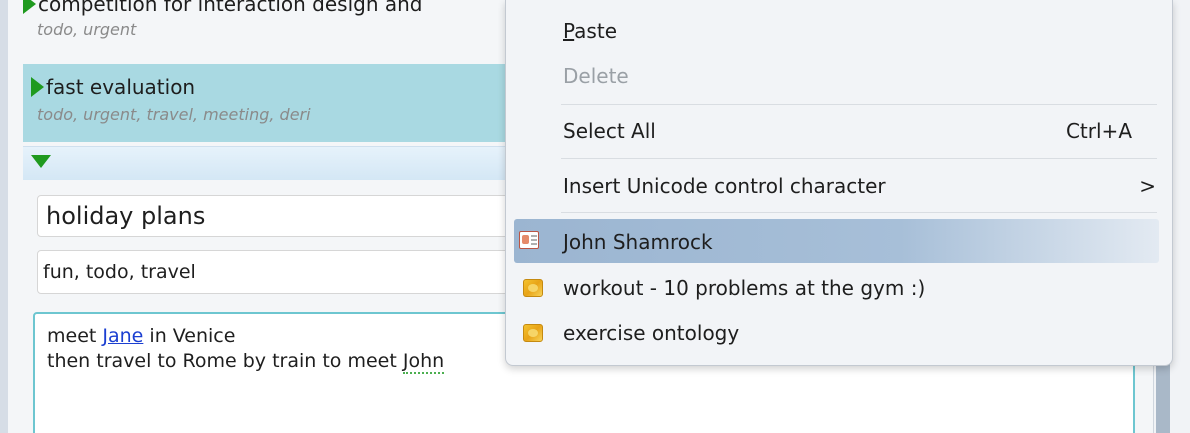  I want to click on note-tags: todo, urgent, so click(87, 29).